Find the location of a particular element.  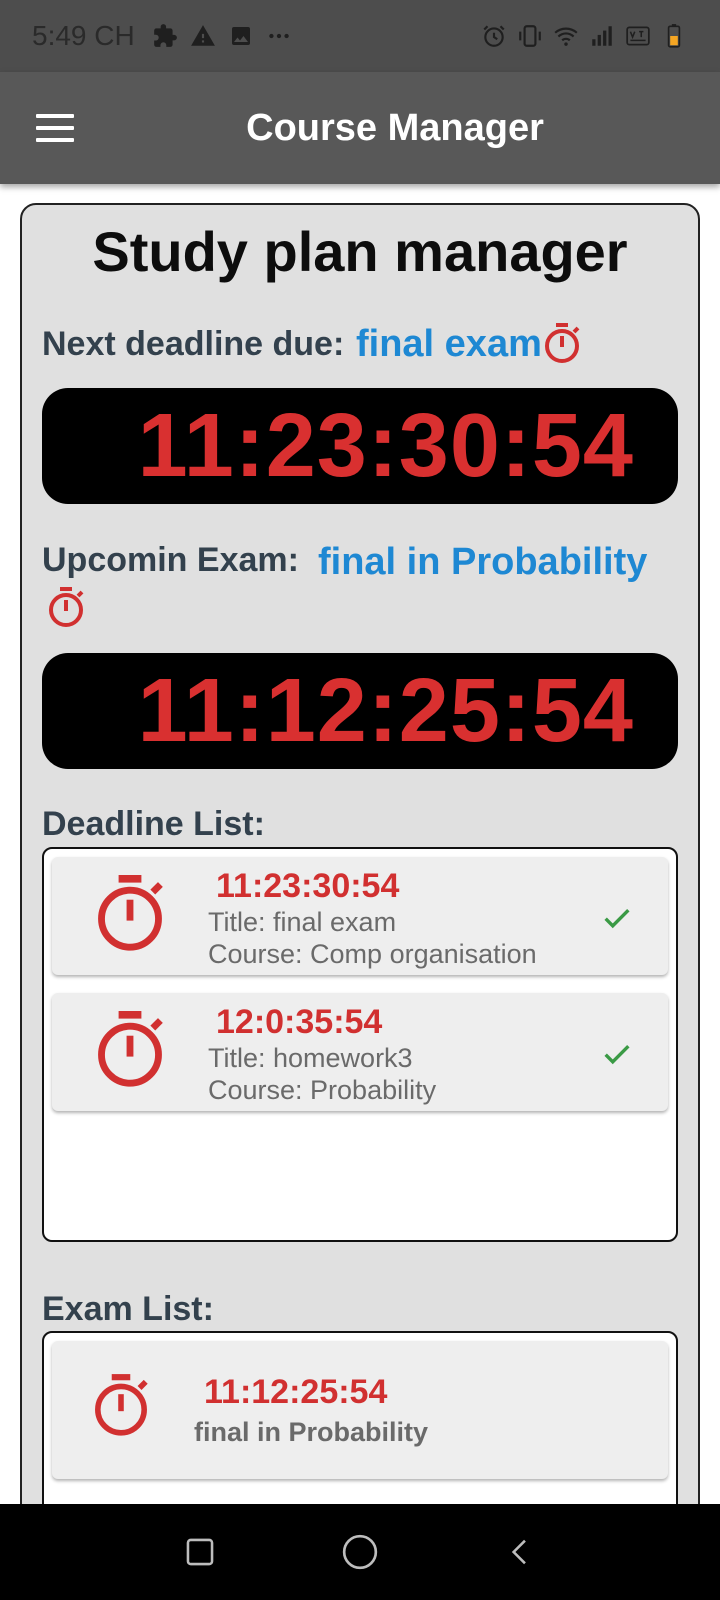

item-title: Title: final exam is located at coordinates (302, 922).